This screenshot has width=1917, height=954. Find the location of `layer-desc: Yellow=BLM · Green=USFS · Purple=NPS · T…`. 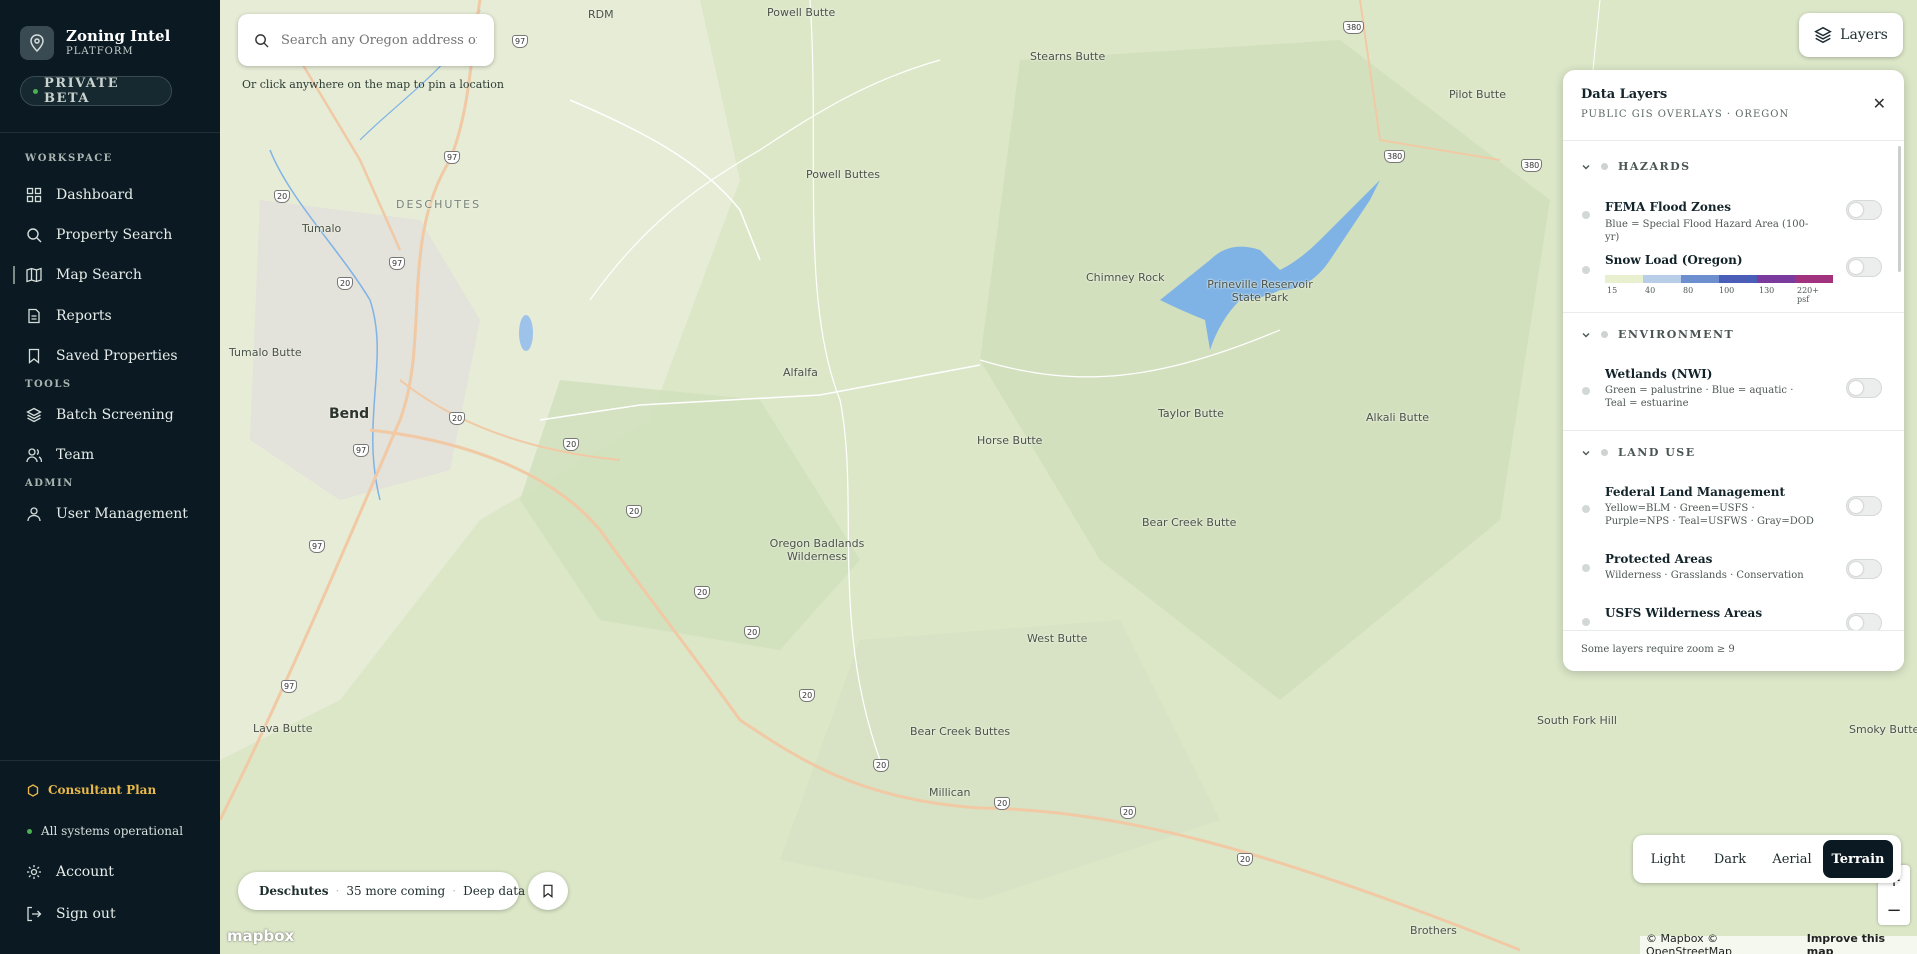

layer-desc: Yellow=BLM · Green=USFS · Purple=NPS · T… is located at coordinates (1709, 515).